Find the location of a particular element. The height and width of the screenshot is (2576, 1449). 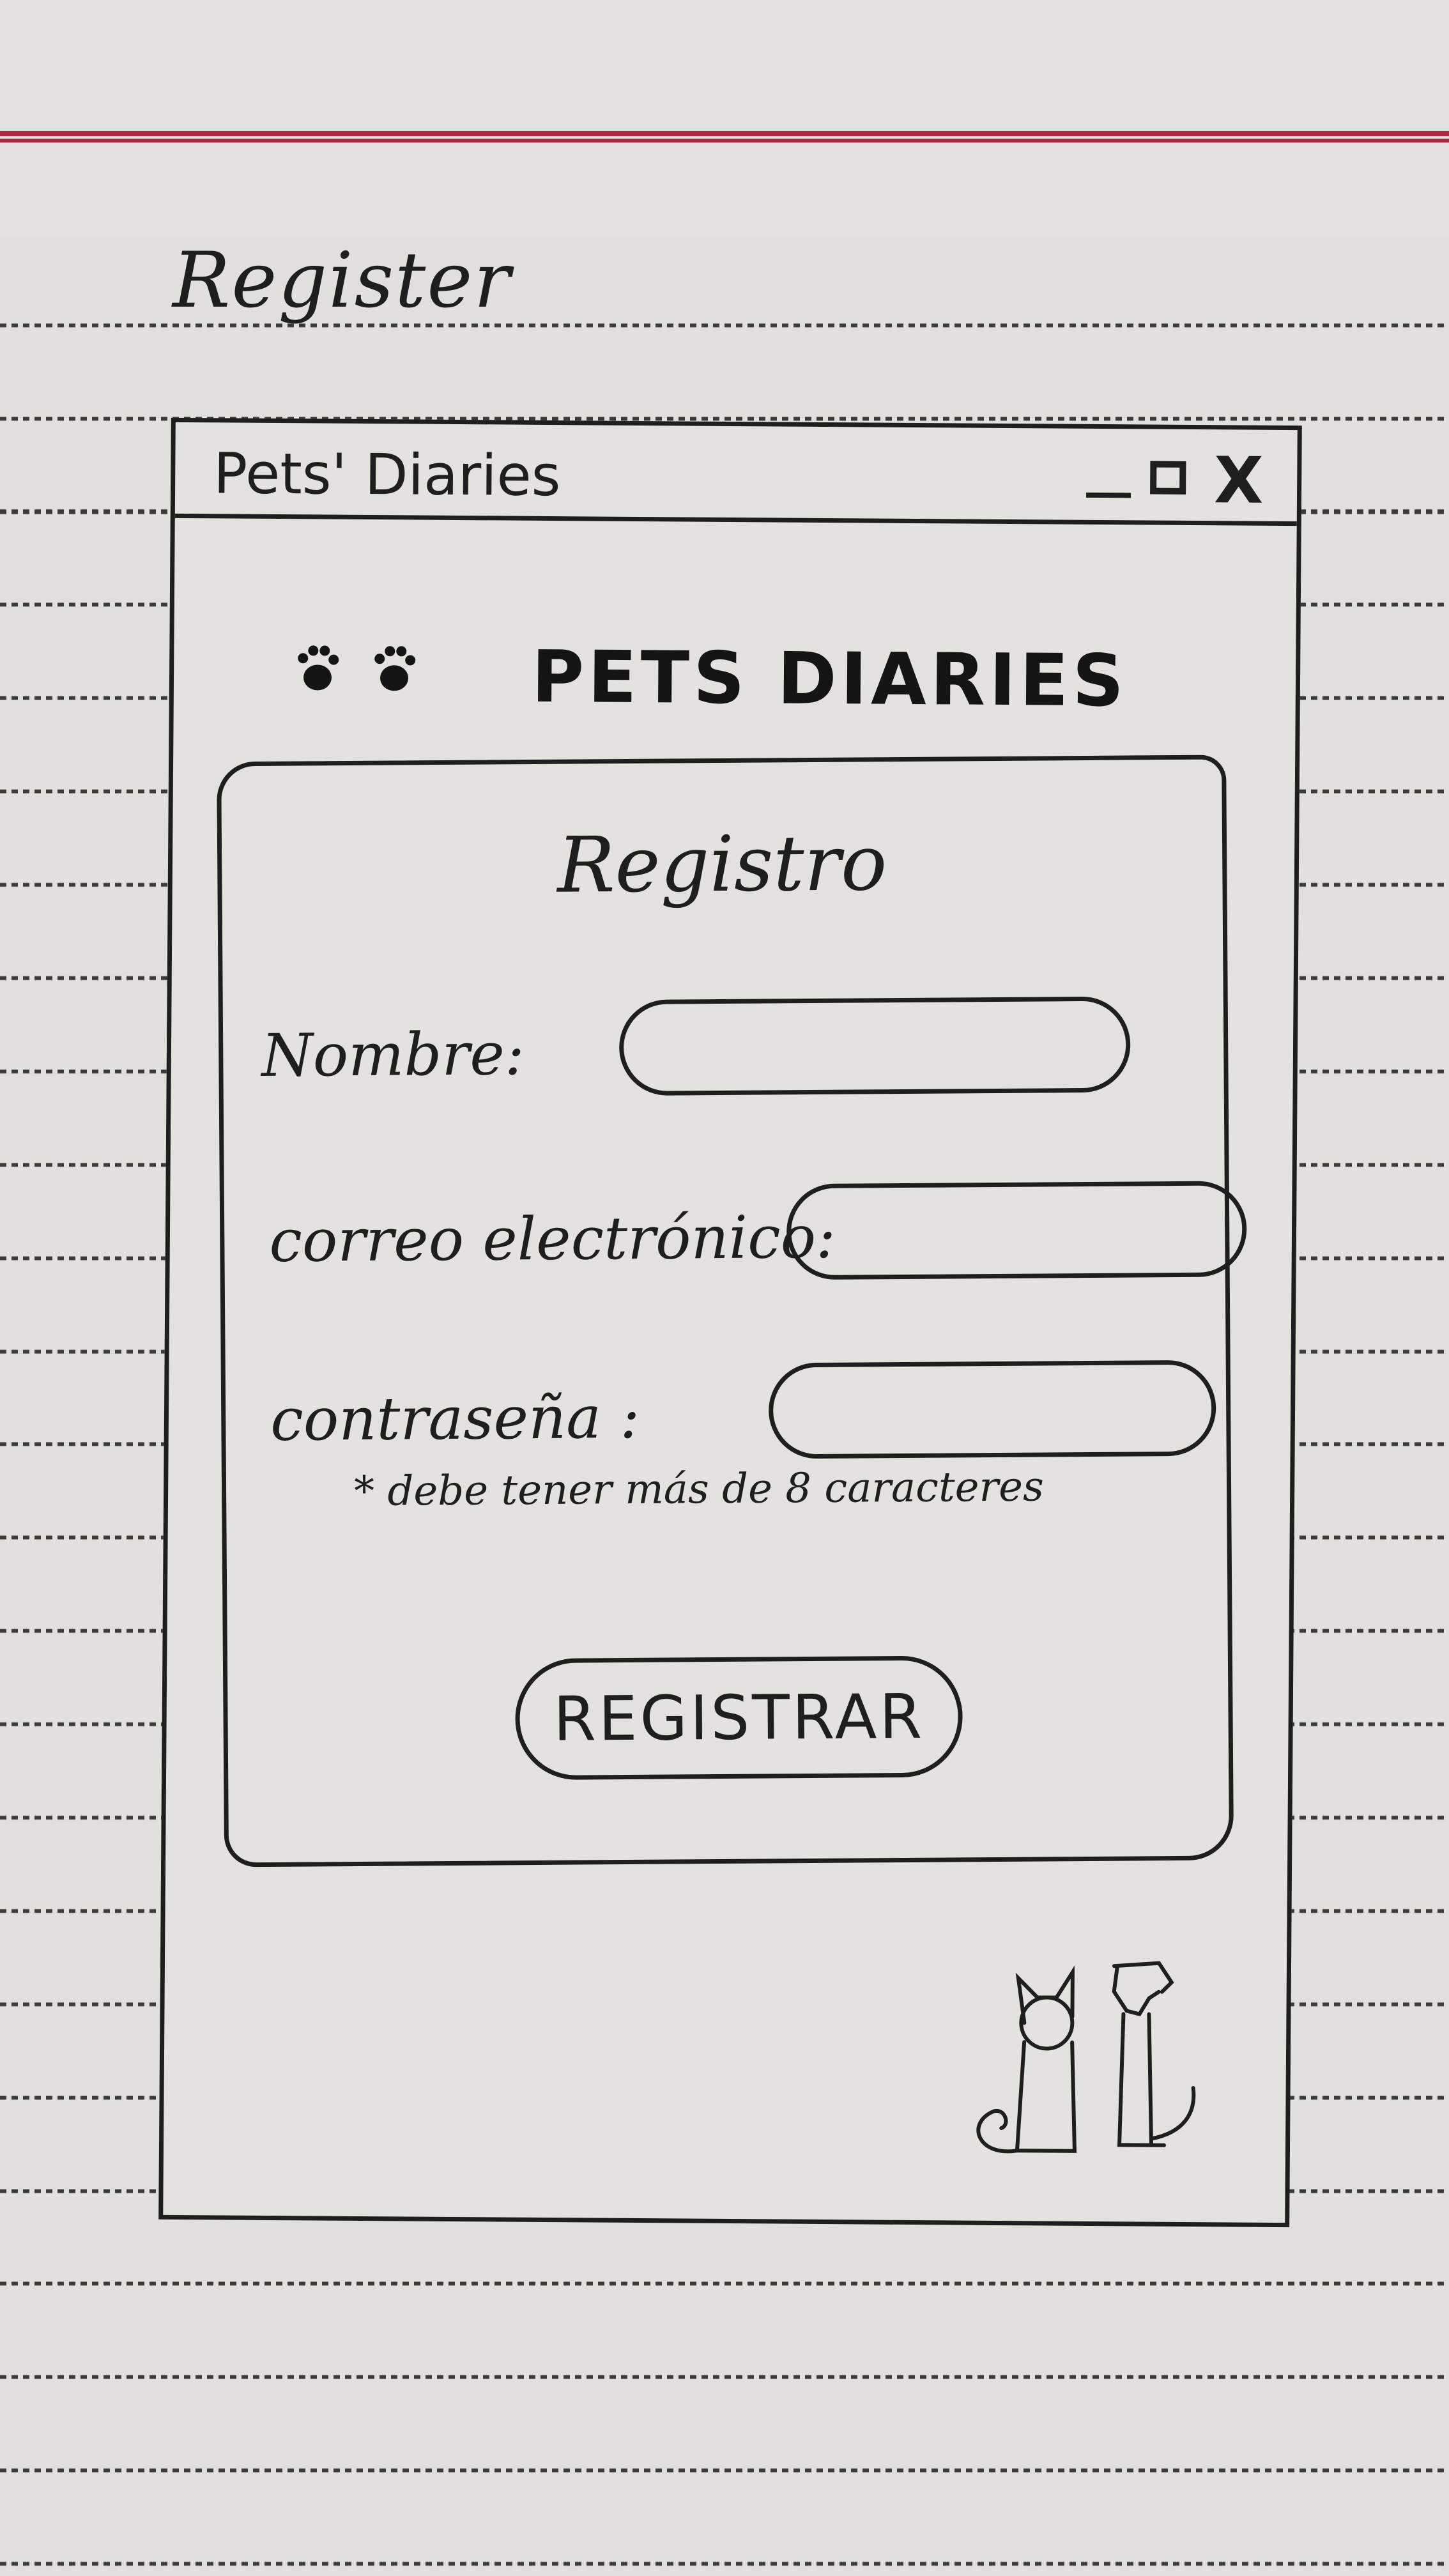

close-icon: X is located at coordinates (1240, 480).